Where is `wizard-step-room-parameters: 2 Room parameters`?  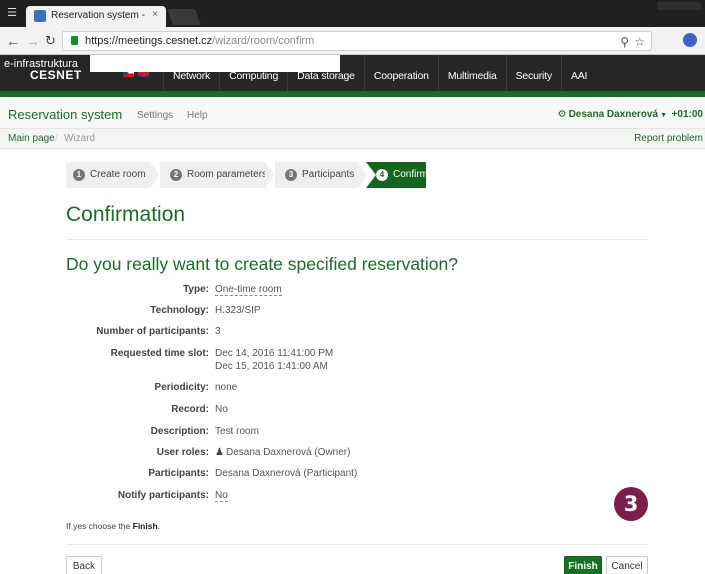
wizard-step-room-parameters: 2 Room parameters is located at coordinates (213, 175).